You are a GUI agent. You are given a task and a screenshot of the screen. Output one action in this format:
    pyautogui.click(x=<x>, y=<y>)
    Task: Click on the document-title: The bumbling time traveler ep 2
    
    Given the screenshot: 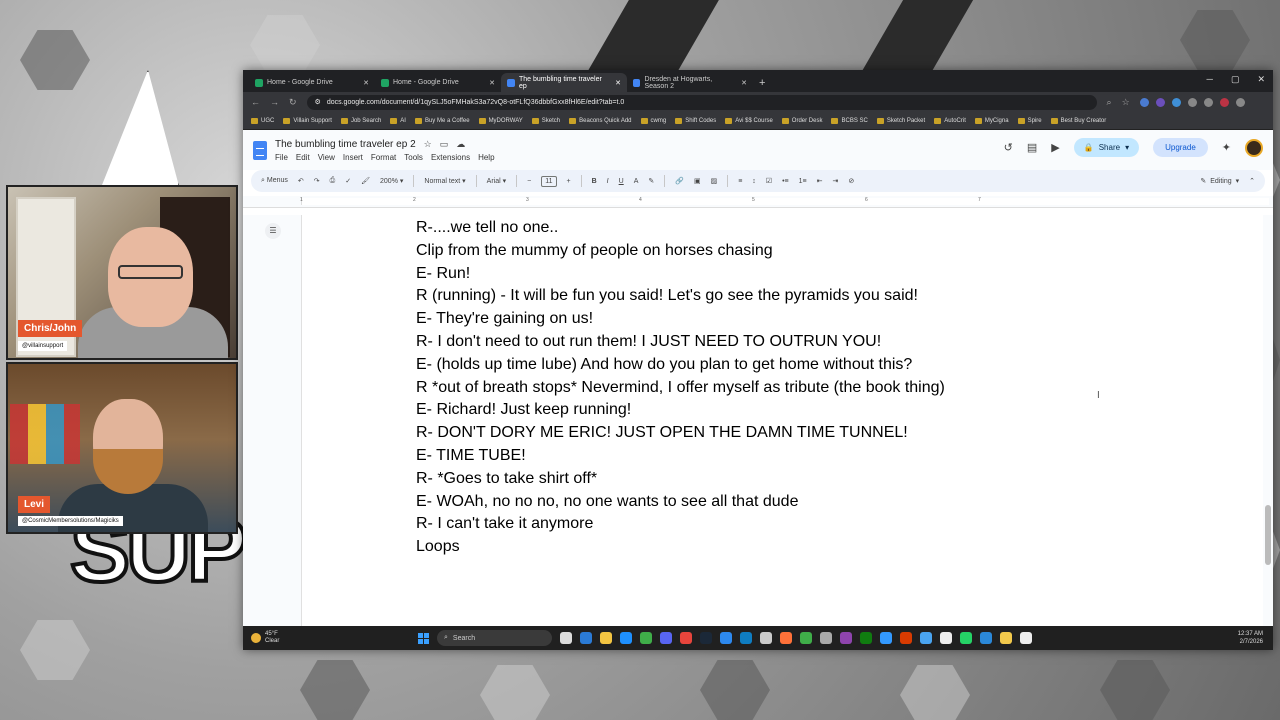 What is the action you would take?
    pyautogui.click(x=345, y=144)
    